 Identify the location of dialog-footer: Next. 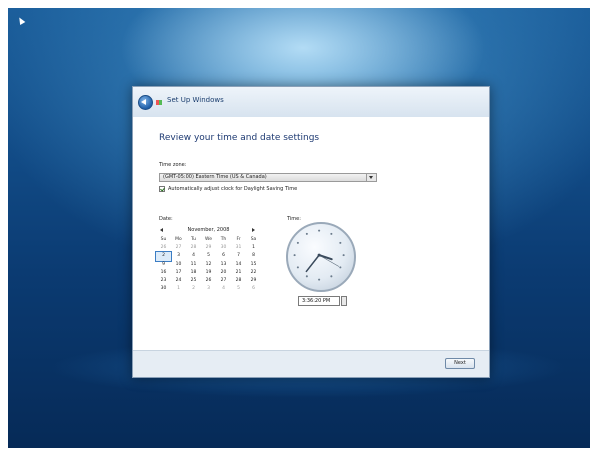
(311, 363).